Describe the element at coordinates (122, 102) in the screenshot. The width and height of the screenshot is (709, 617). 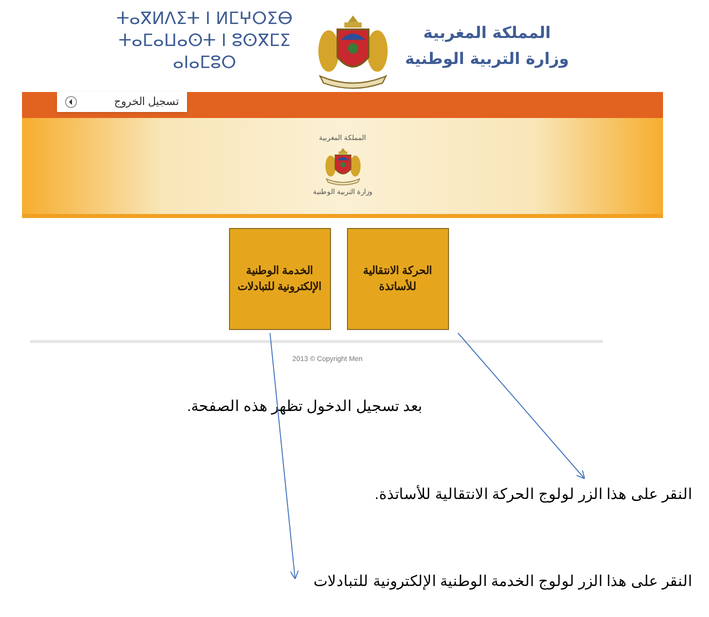
I see `logout-button: تسجيل الخروج` at that location.